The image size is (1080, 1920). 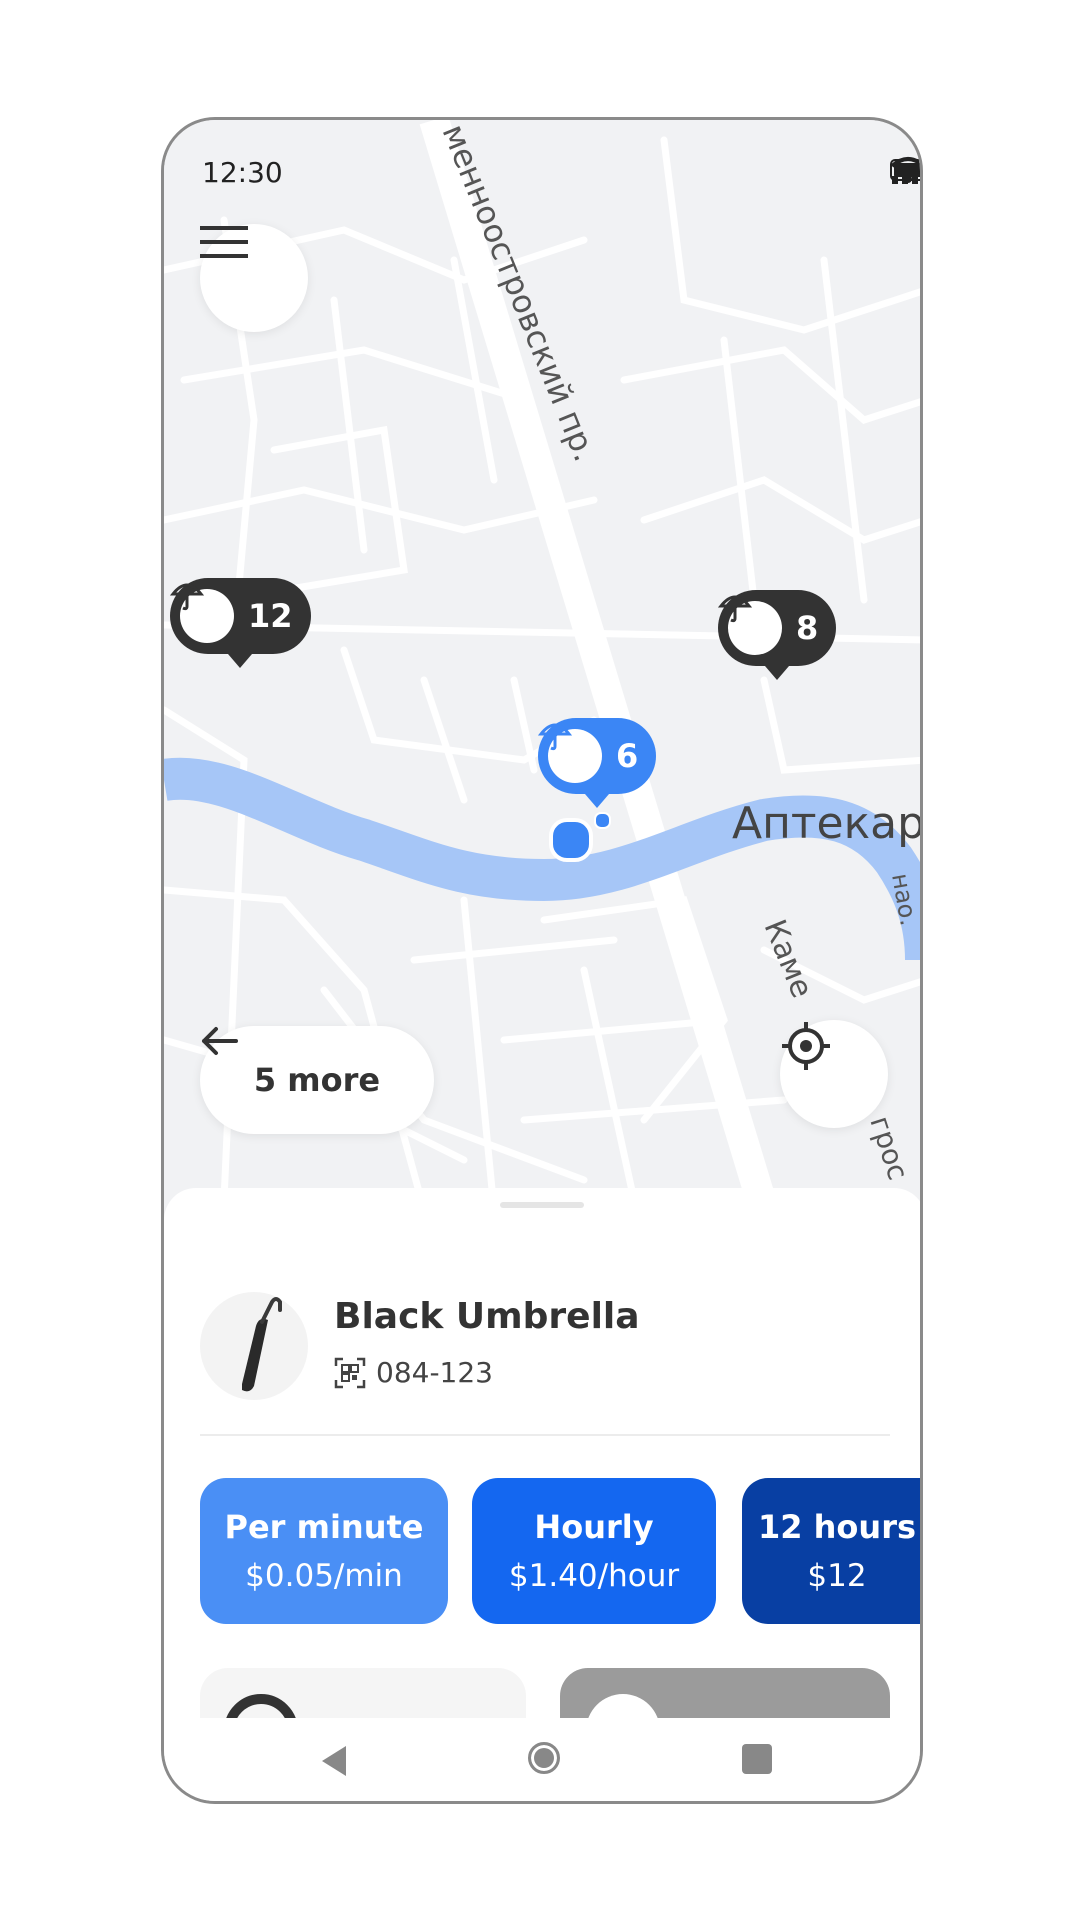 What do you see at coordinates (757, 1759) in the screenshot?
I see `recents-nav-icon` at bounding box center [757, 1759].